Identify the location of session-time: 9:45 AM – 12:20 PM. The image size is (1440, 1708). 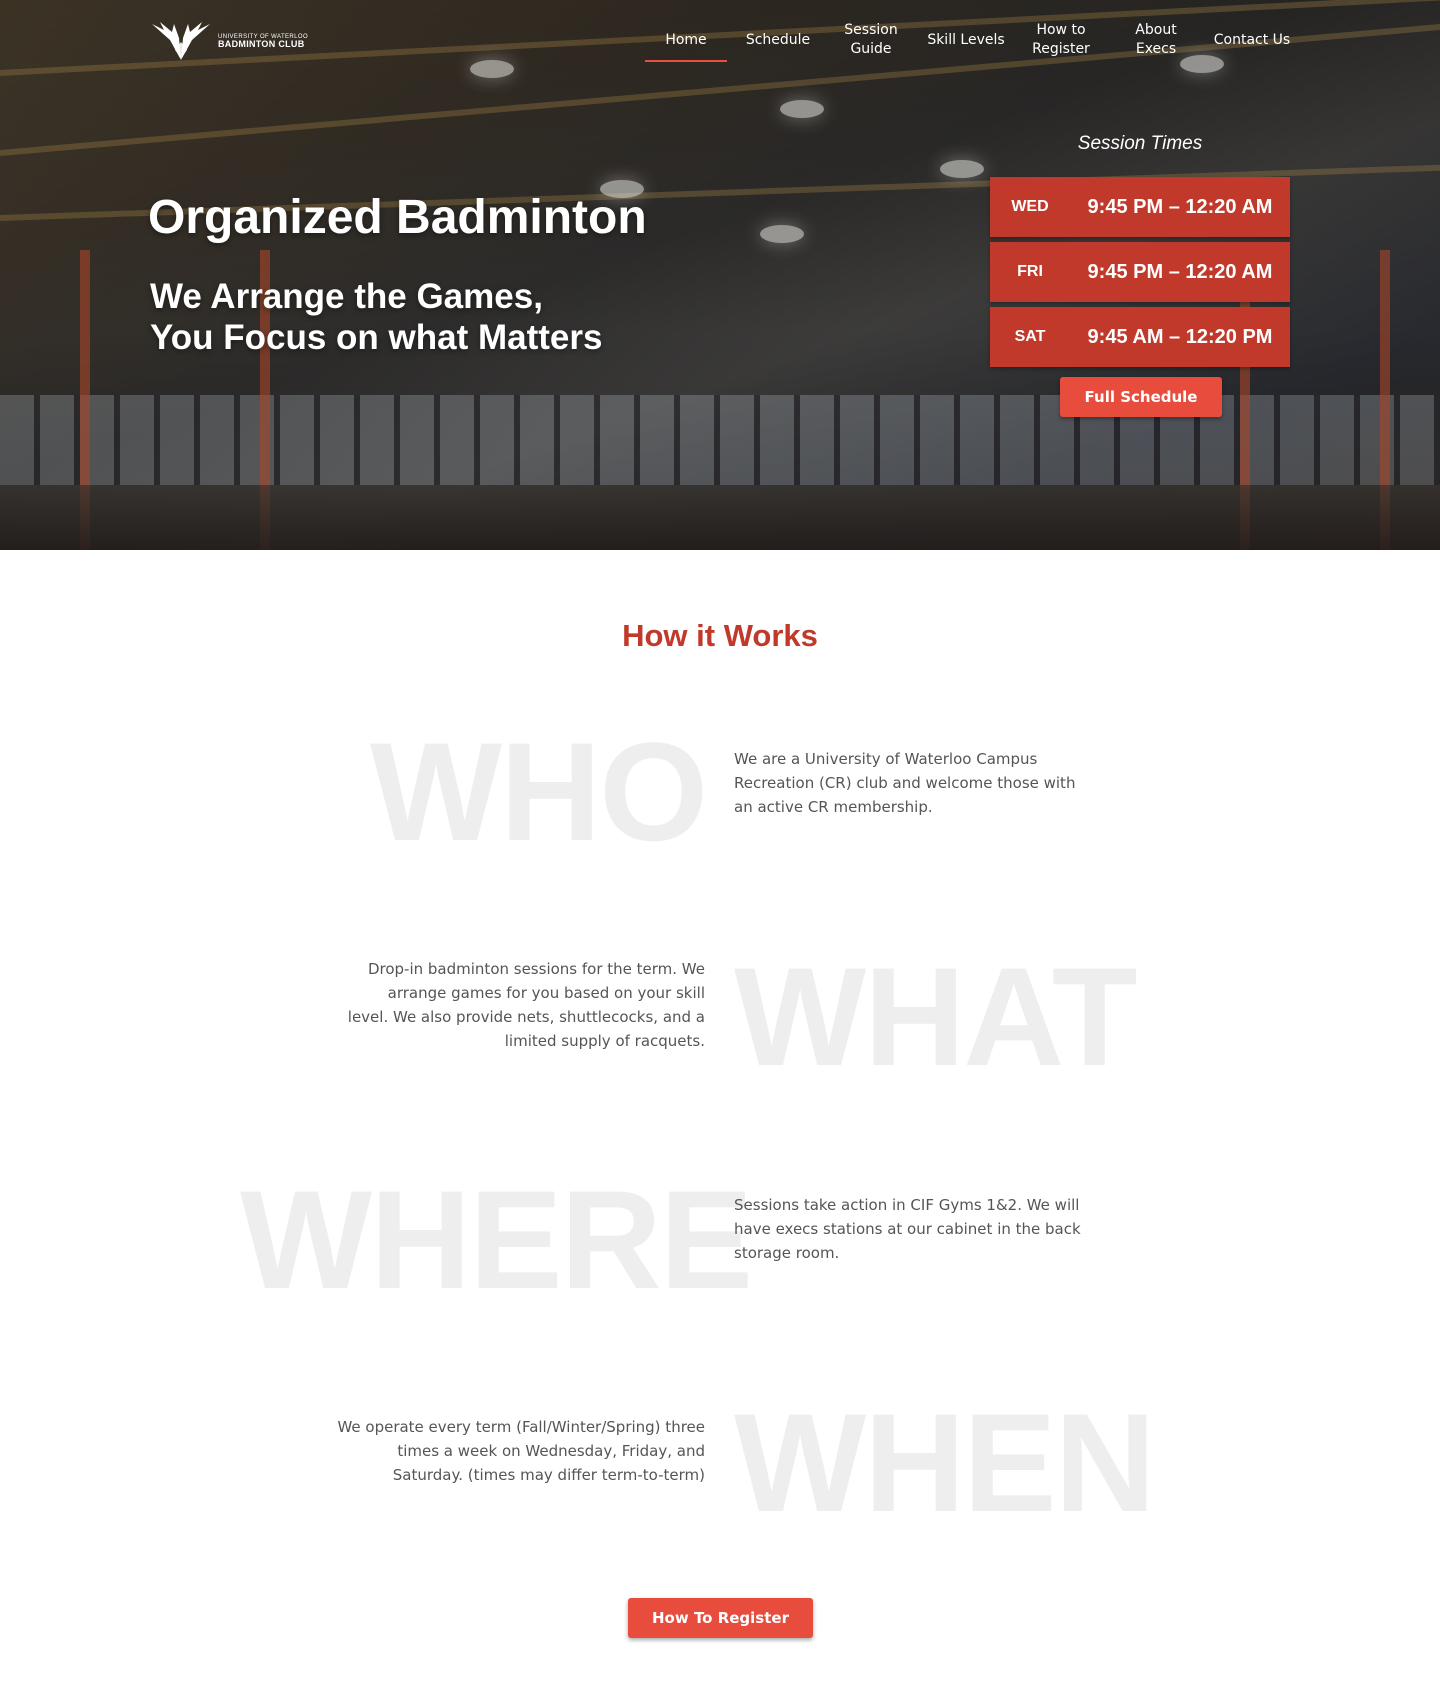
(1180, 336).